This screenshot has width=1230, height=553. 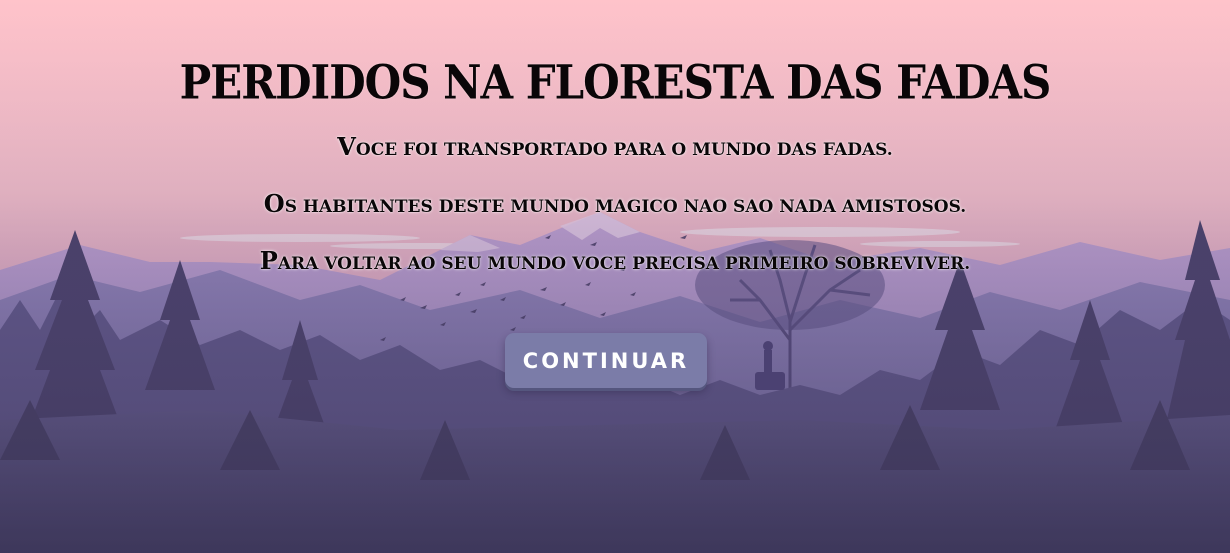 I want to click on game-title: PERDIDOS NA FLORESTA DAS FADAS, so click(x=615, y=82).